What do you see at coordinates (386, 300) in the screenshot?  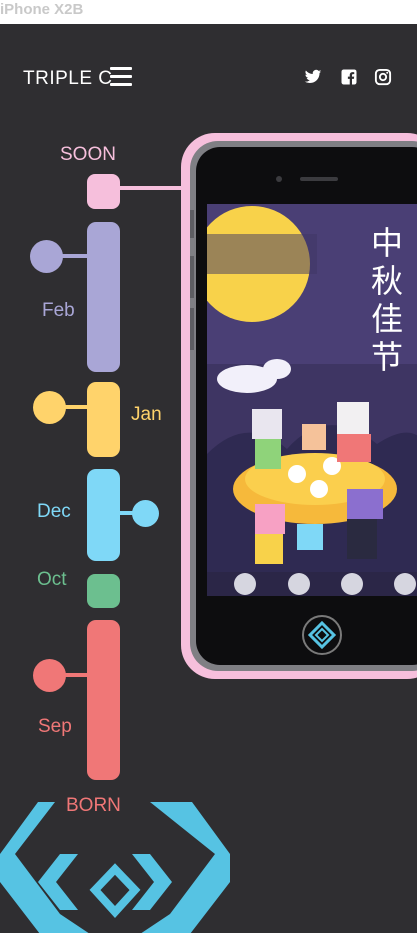 I see `poster-title: 中秋佳节` at bounding box center [386, 300].